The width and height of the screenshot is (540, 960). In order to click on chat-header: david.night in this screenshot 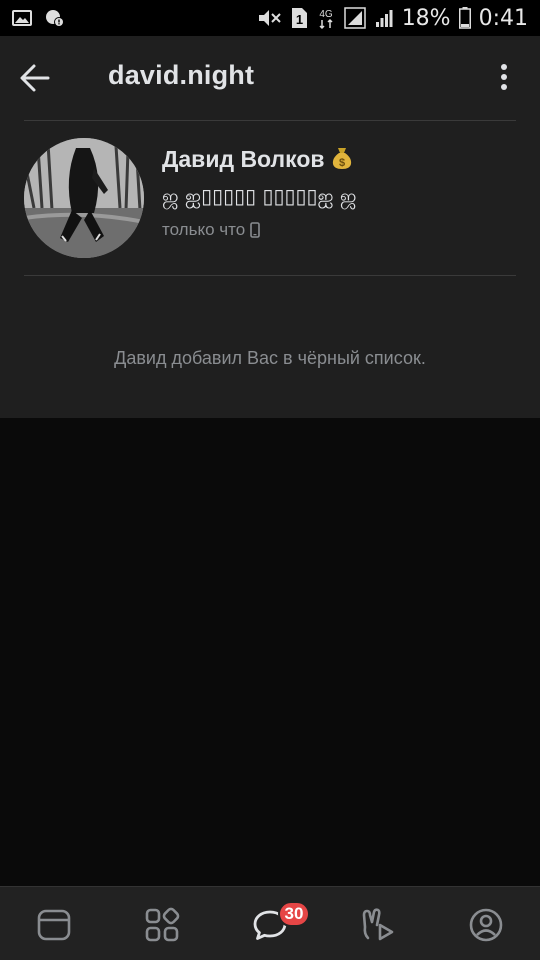, I will do `click(270, 78)`.